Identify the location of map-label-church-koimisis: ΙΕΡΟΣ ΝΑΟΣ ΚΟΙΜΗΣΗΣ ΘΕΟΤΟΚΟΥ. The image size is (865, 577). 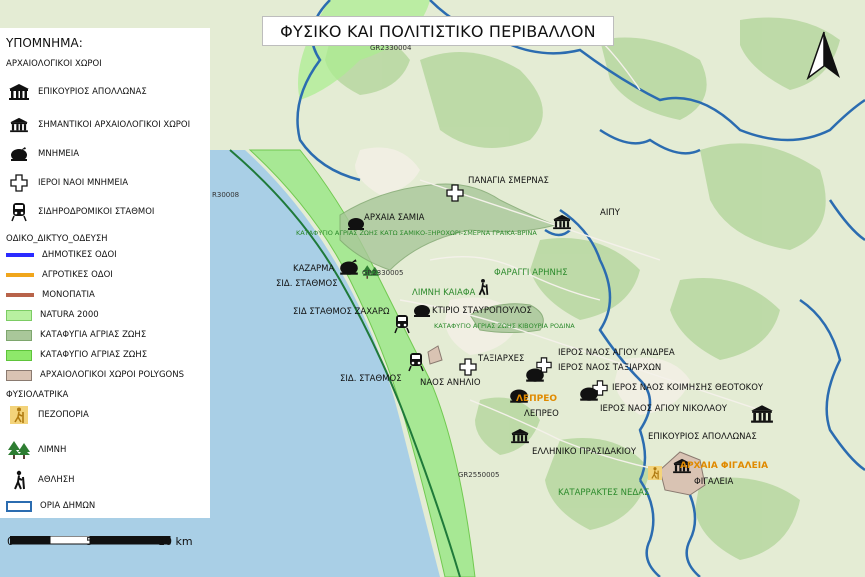
(688, 388).